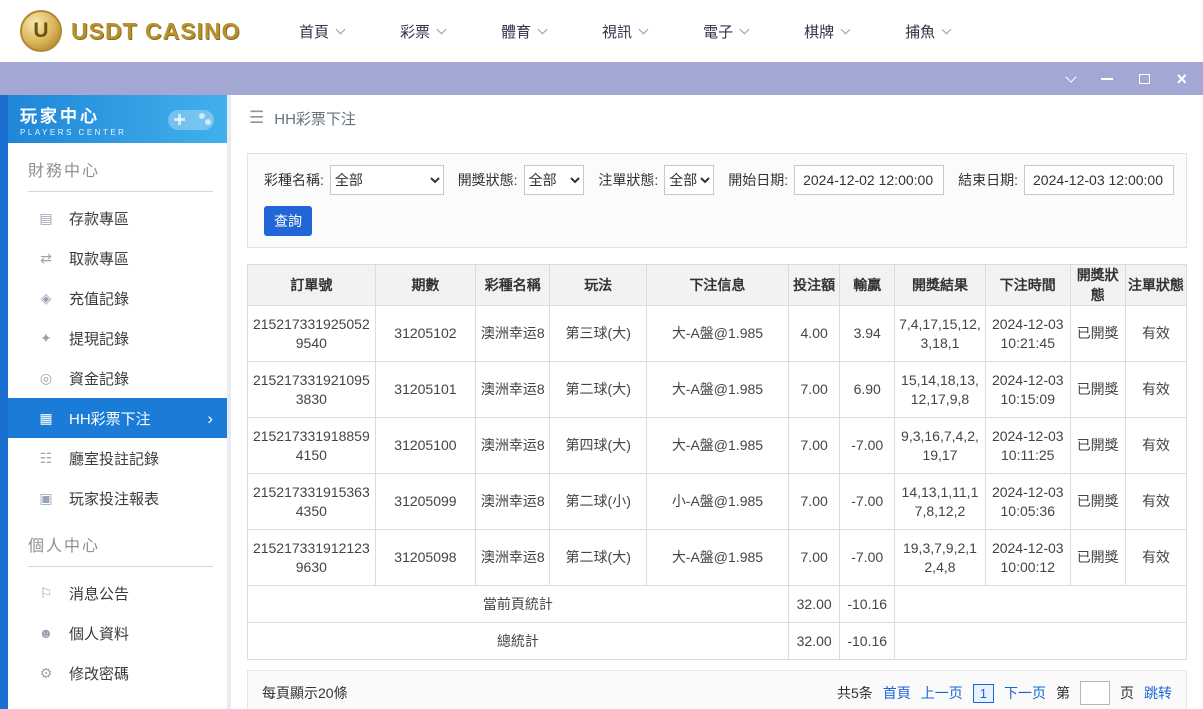  Describe the element at coordinates (210, 418) in the screenshot. I see `chevron-right-icon: ›` at that location.